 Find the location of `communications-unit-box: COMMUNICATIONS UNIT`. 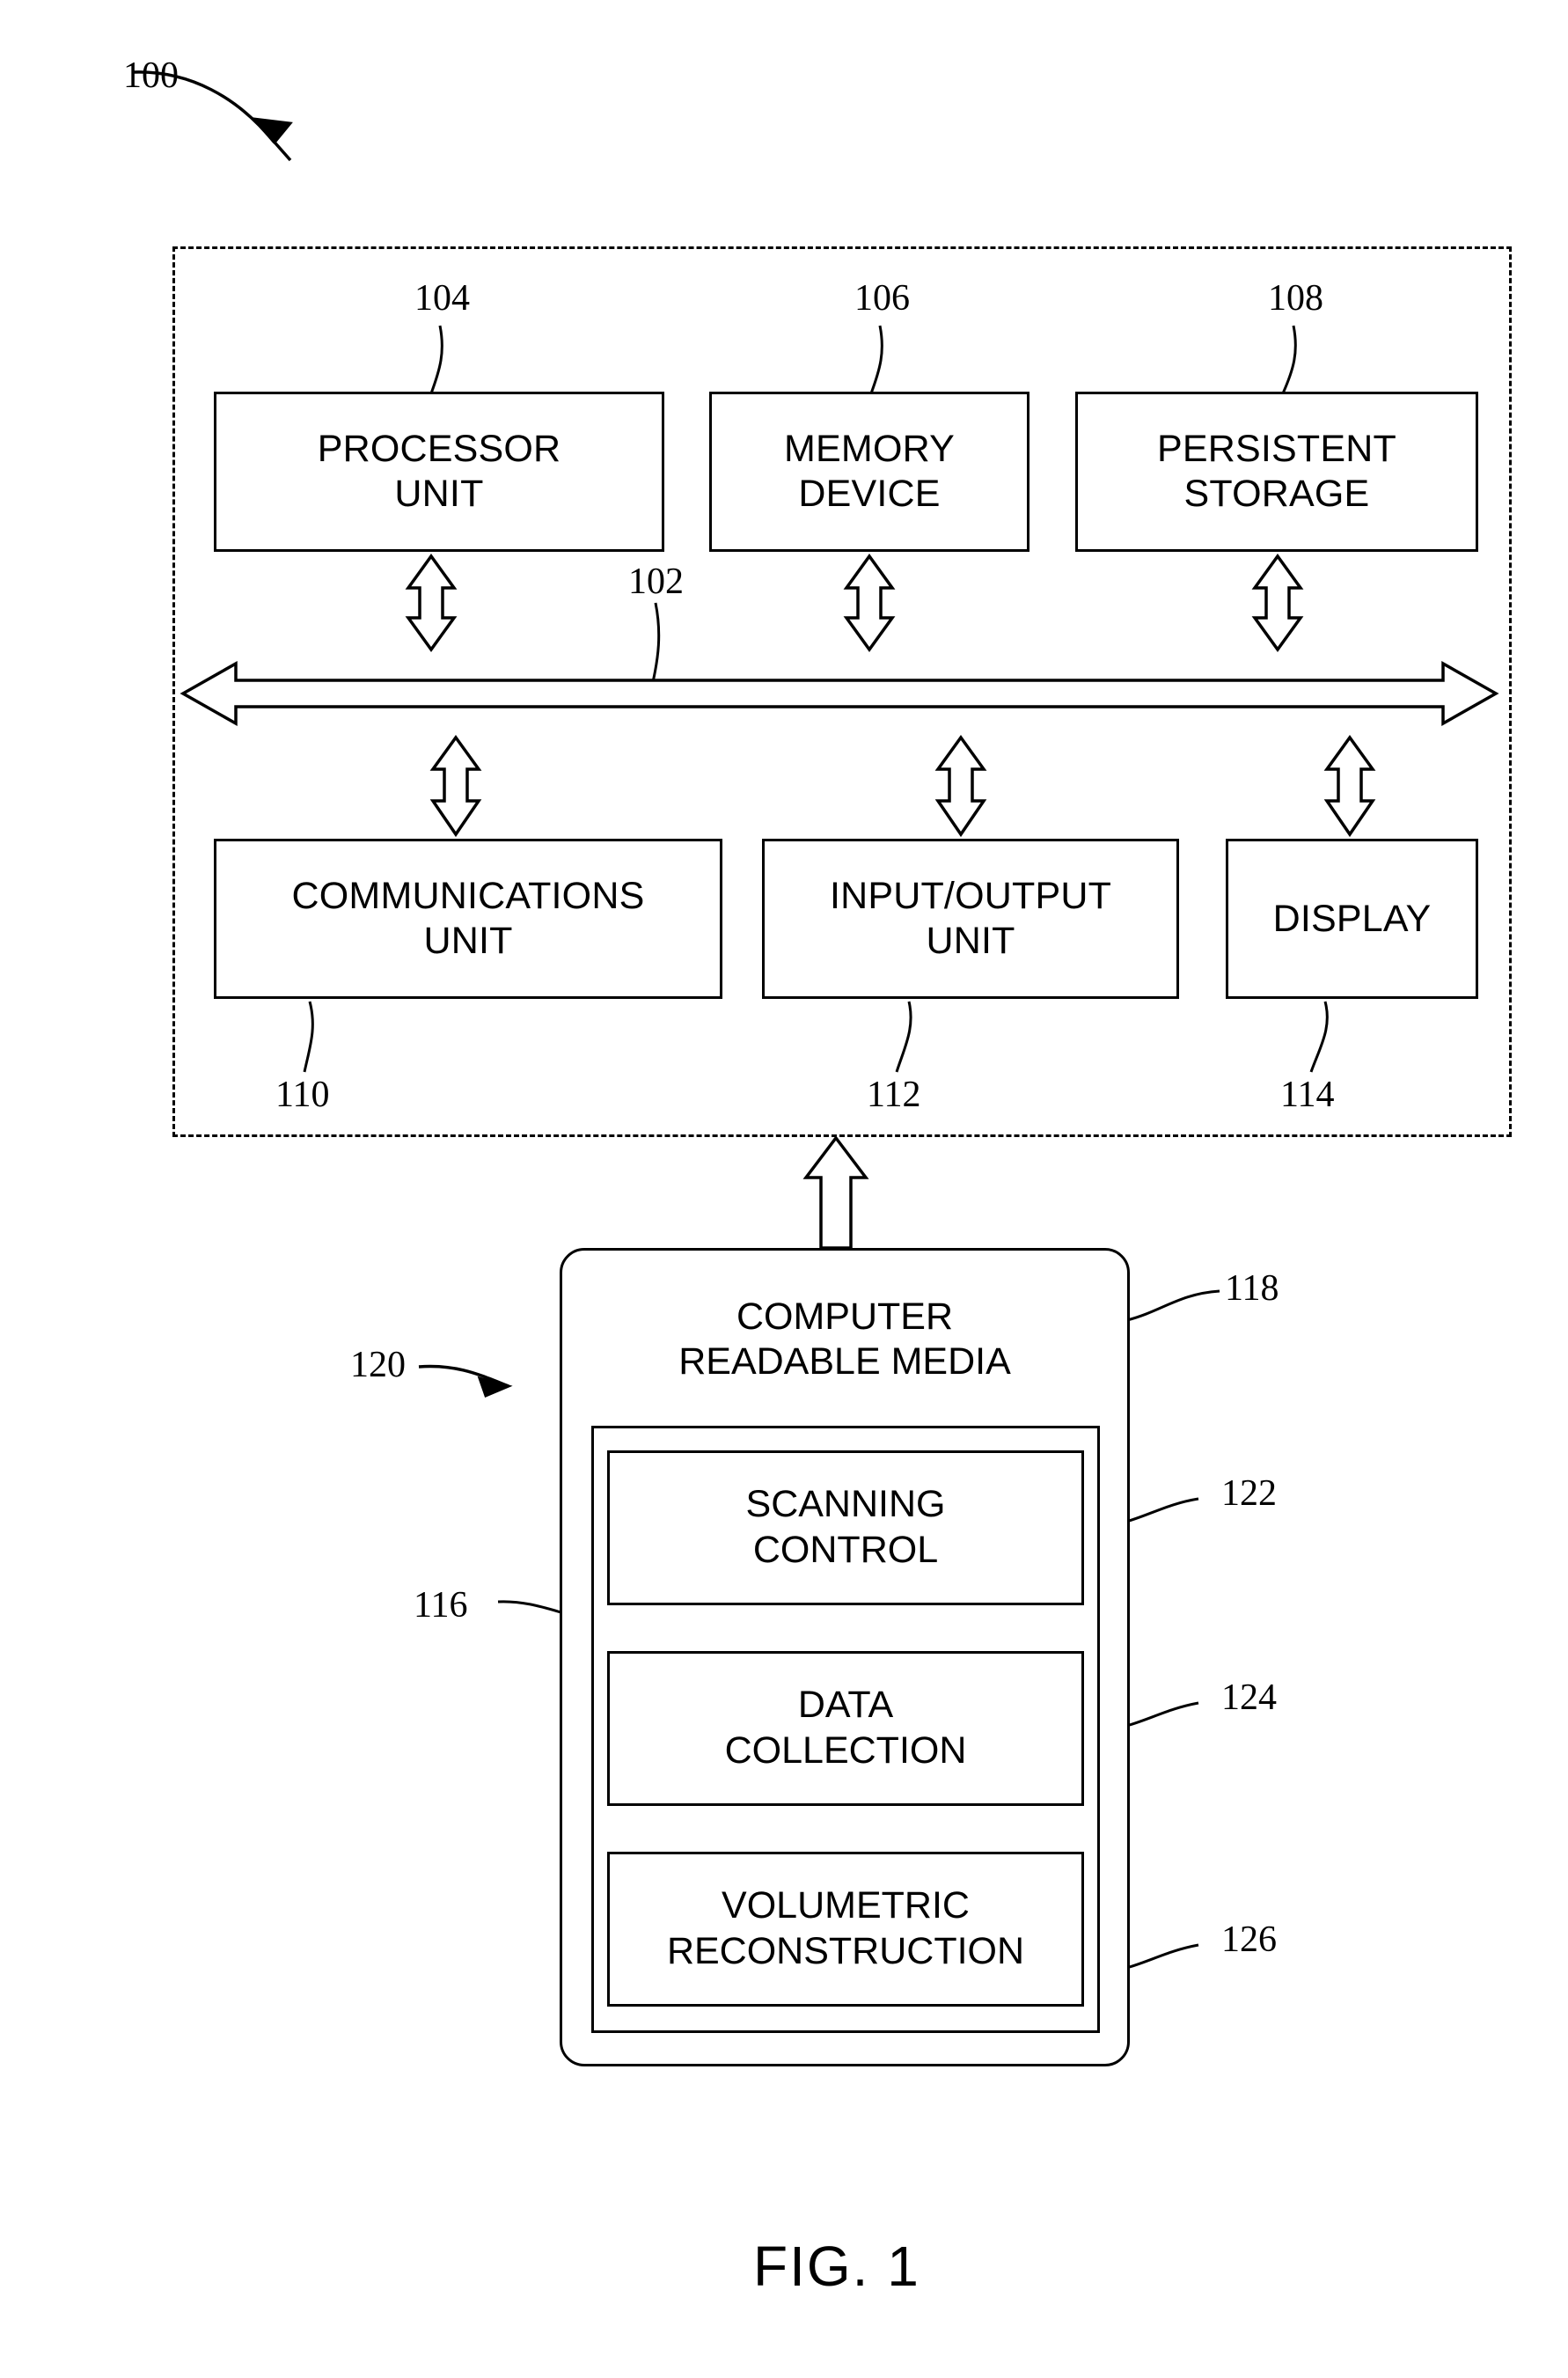

communications-unit-box: COMMUNICATIONS UNIT is located at coordinates (468, 919).